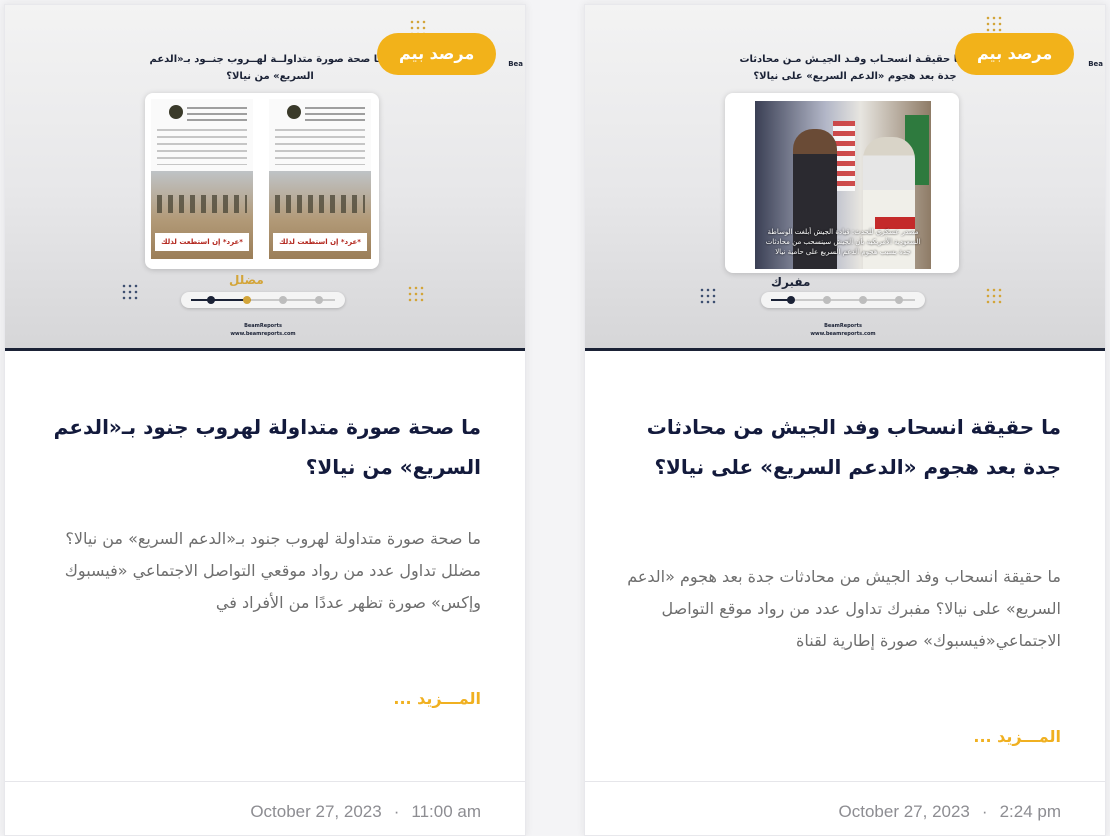  I want to click on article-meta: October 27, 2023 · 2:24 pm, so click(950, 812).